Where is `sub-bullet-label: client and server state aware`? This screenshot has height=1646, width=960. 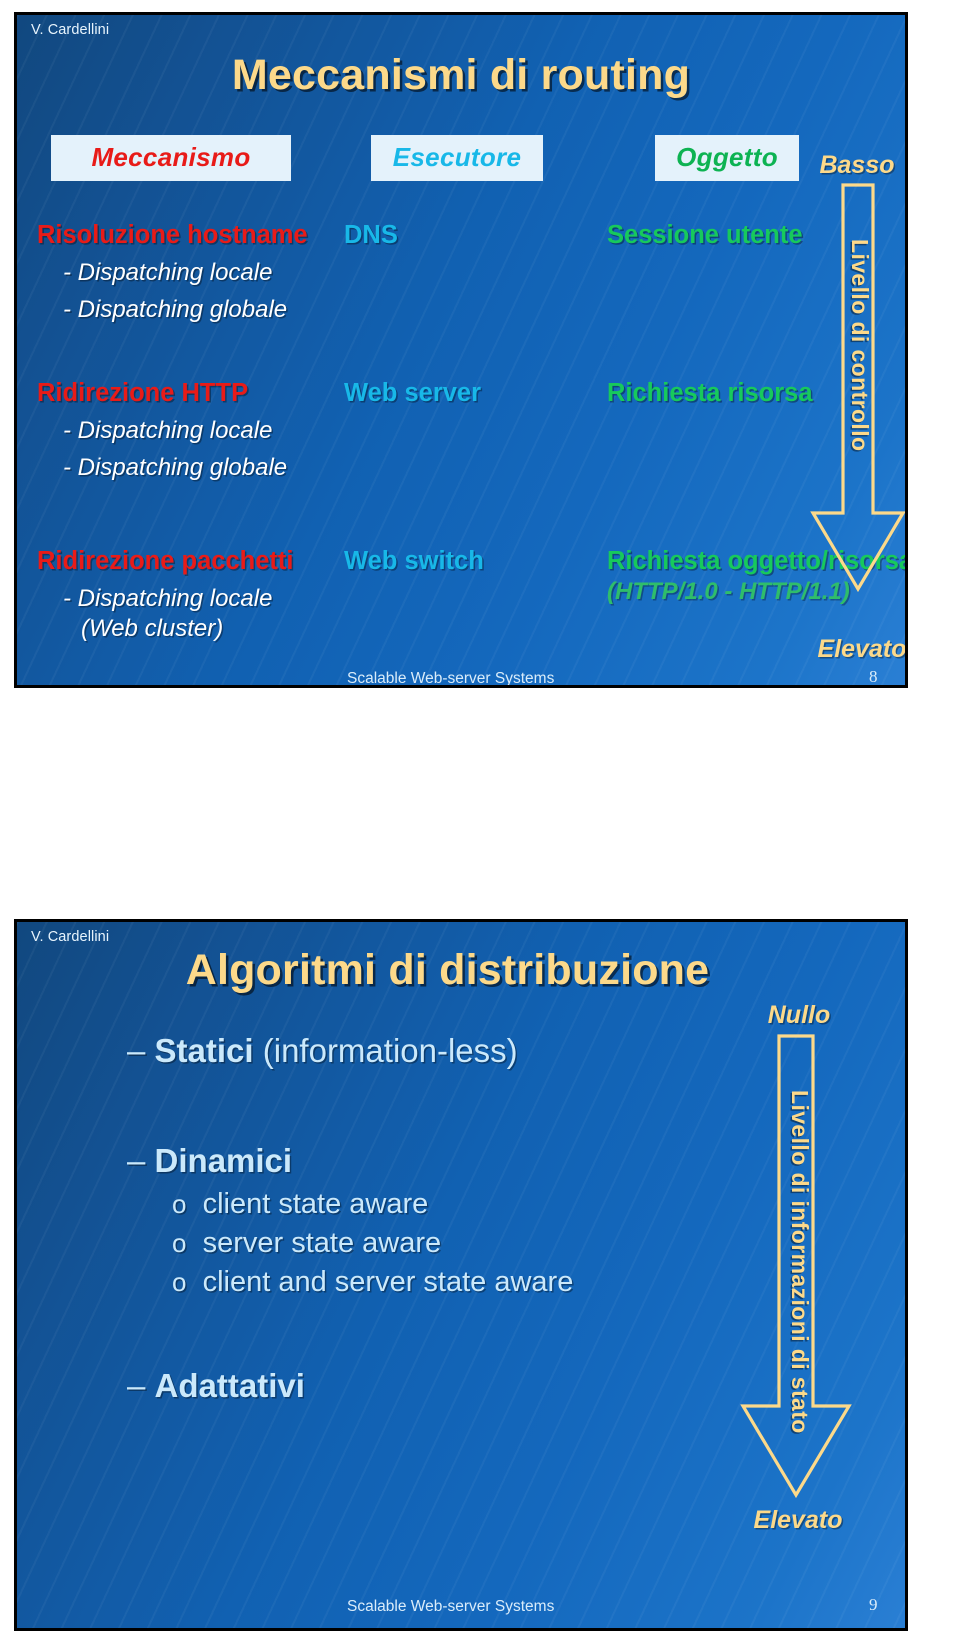 sub-bullet-label: client and server state aware is located at coordinates (388, 1282).